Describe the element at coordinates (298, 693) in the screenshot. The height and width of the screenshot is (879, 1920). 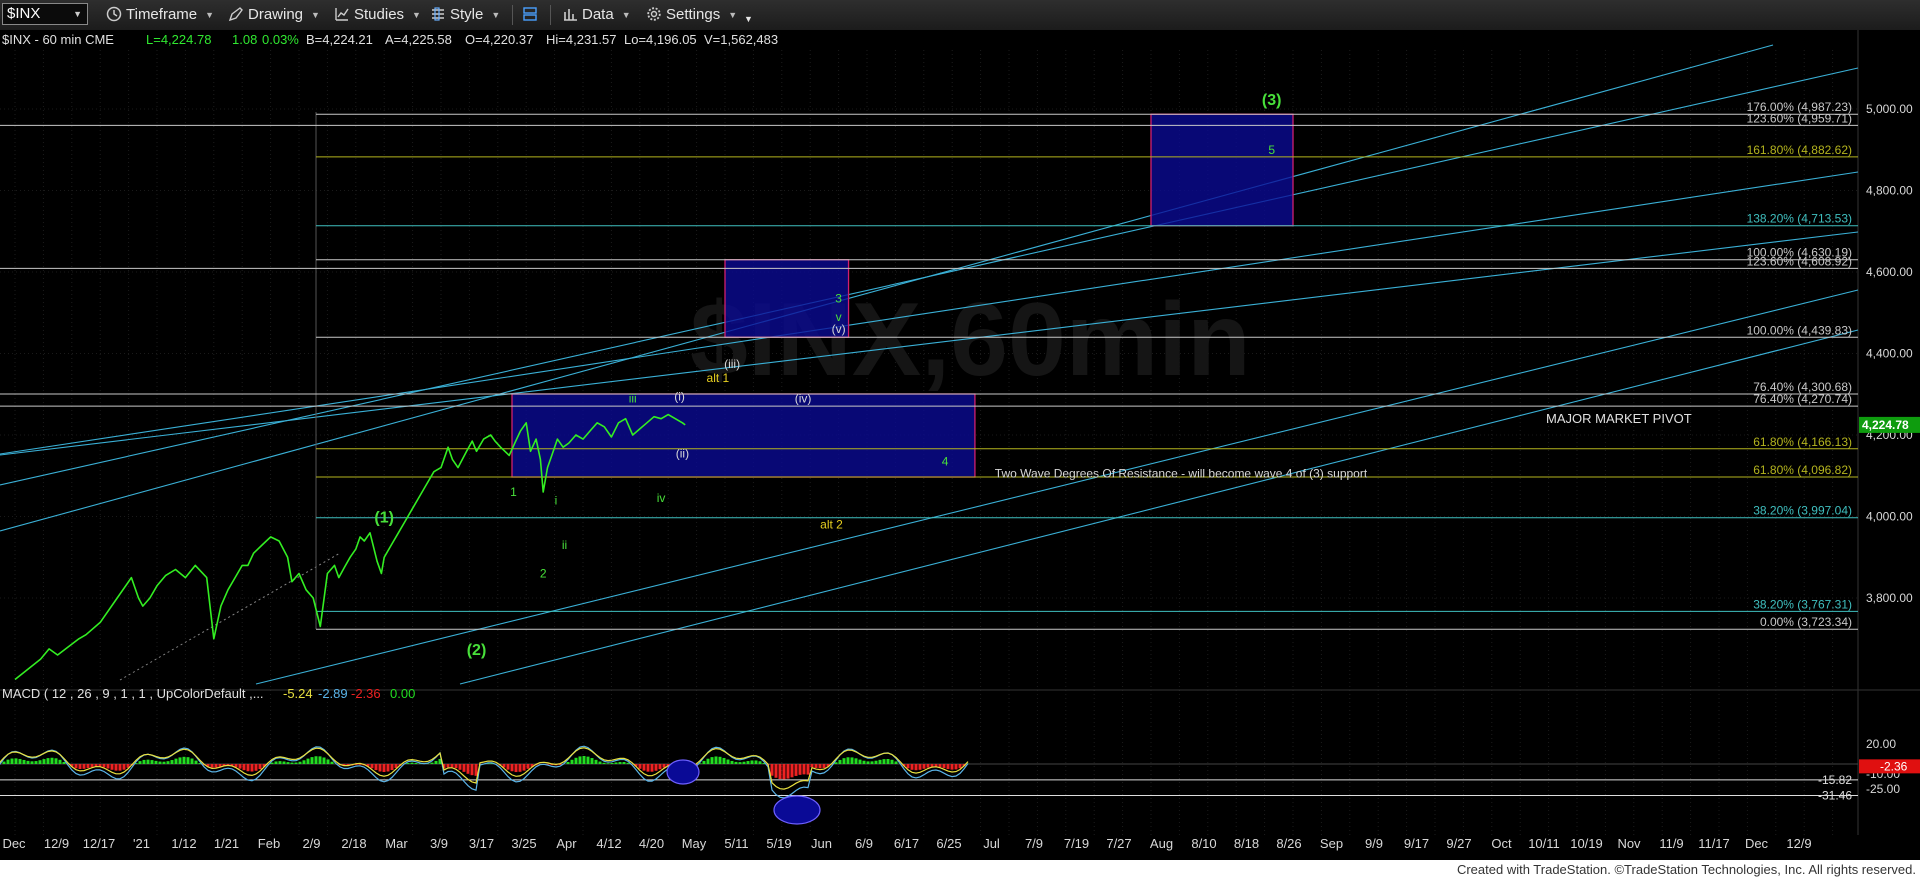
I see `macd-value: -5.24` at that location.